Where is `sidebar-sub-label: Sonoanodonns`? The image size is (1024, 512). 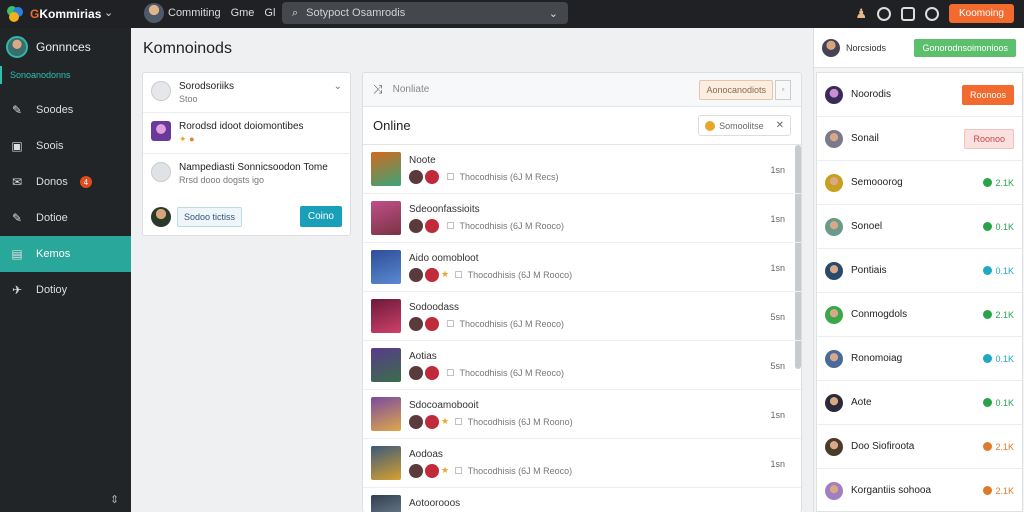
sidebar-sub-label: Sonoanodonns is located at coordinates (65, 75).